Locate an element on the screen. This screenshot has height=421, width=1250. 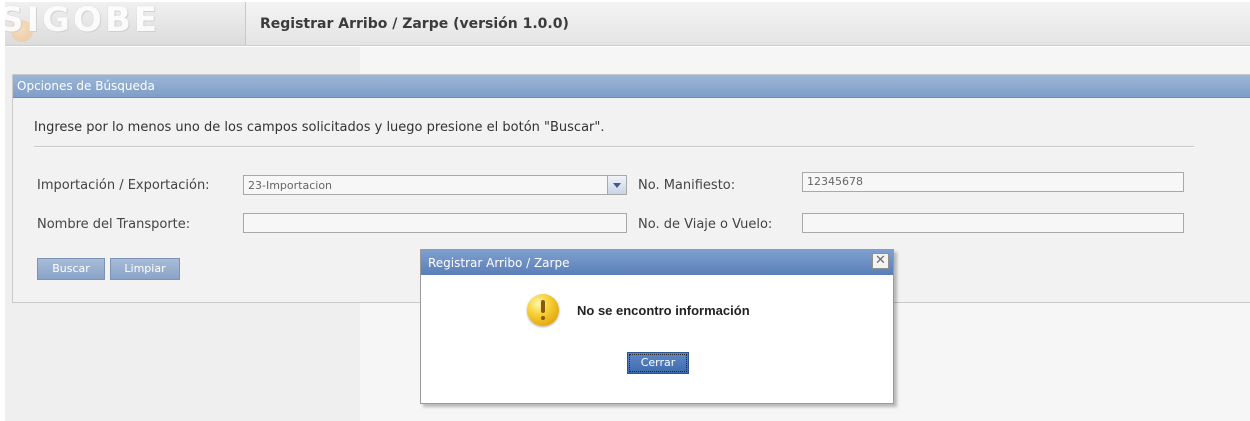
close-icon: ✕ is located at coordinates (880, 261).